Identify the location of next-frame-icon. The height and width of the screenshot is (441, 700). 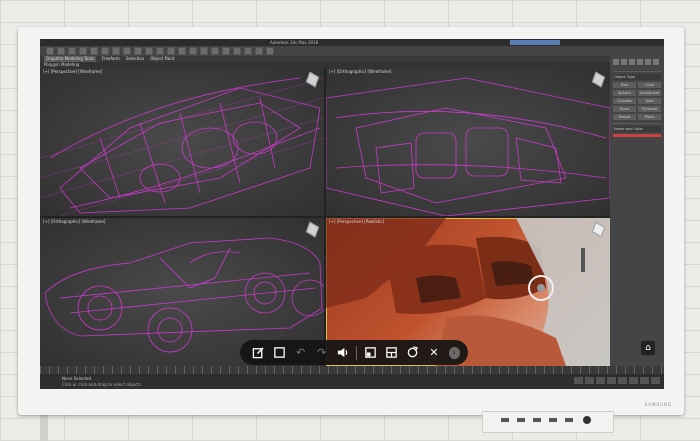
(611, 380).